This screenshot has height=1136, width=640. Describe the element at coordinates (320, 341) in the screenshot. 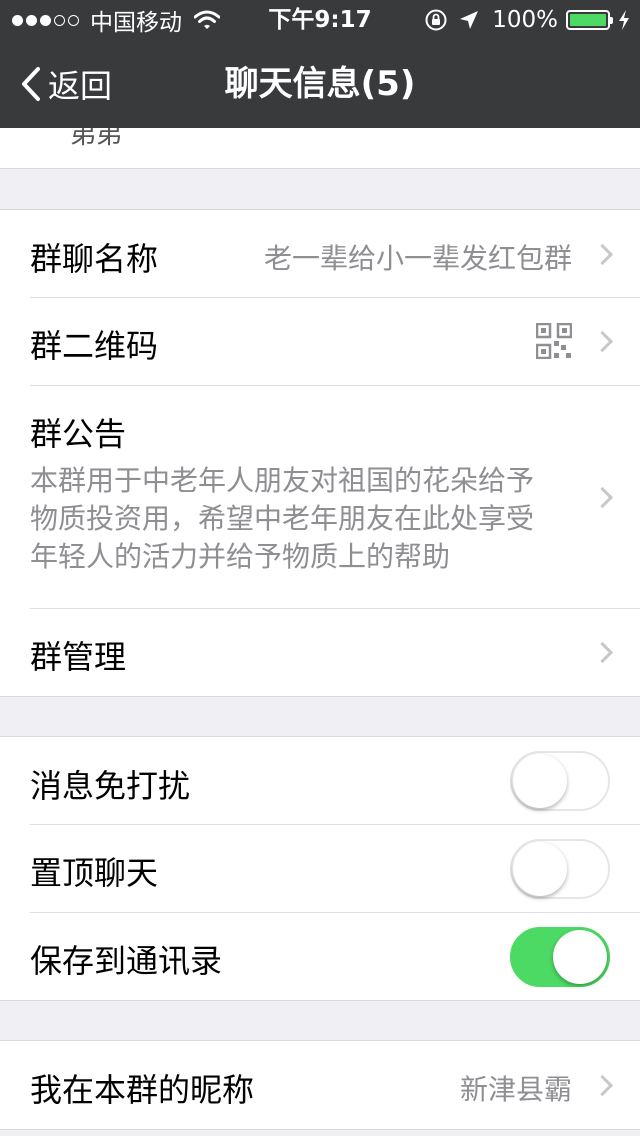

I see `group-qrcode-row: 群二维码` at that location.